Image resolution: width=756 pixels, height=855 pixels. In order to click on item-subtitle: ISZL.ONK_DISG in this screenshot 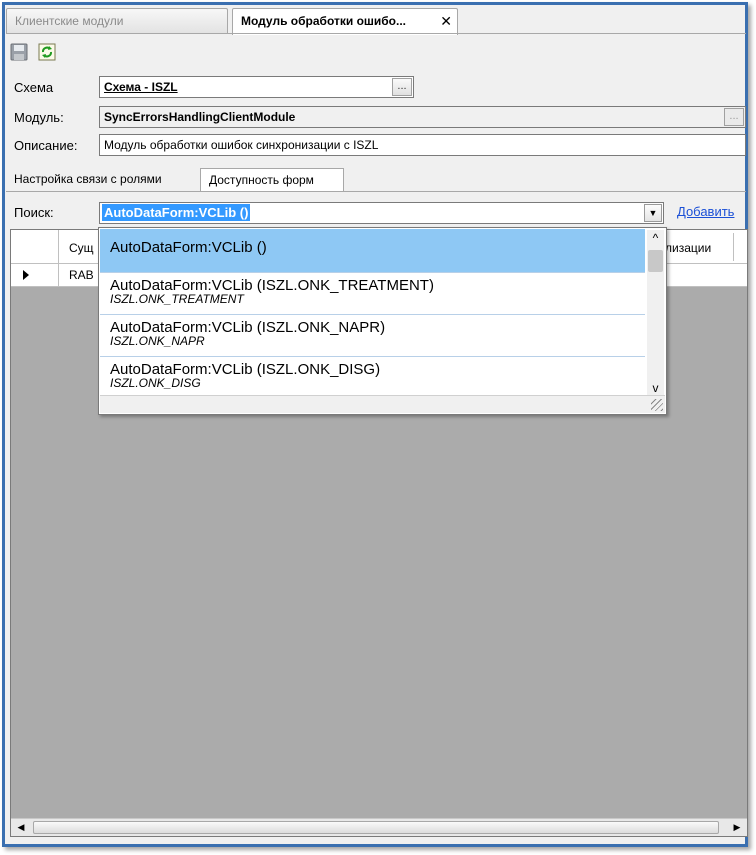, I will do `click(155, 383)`.